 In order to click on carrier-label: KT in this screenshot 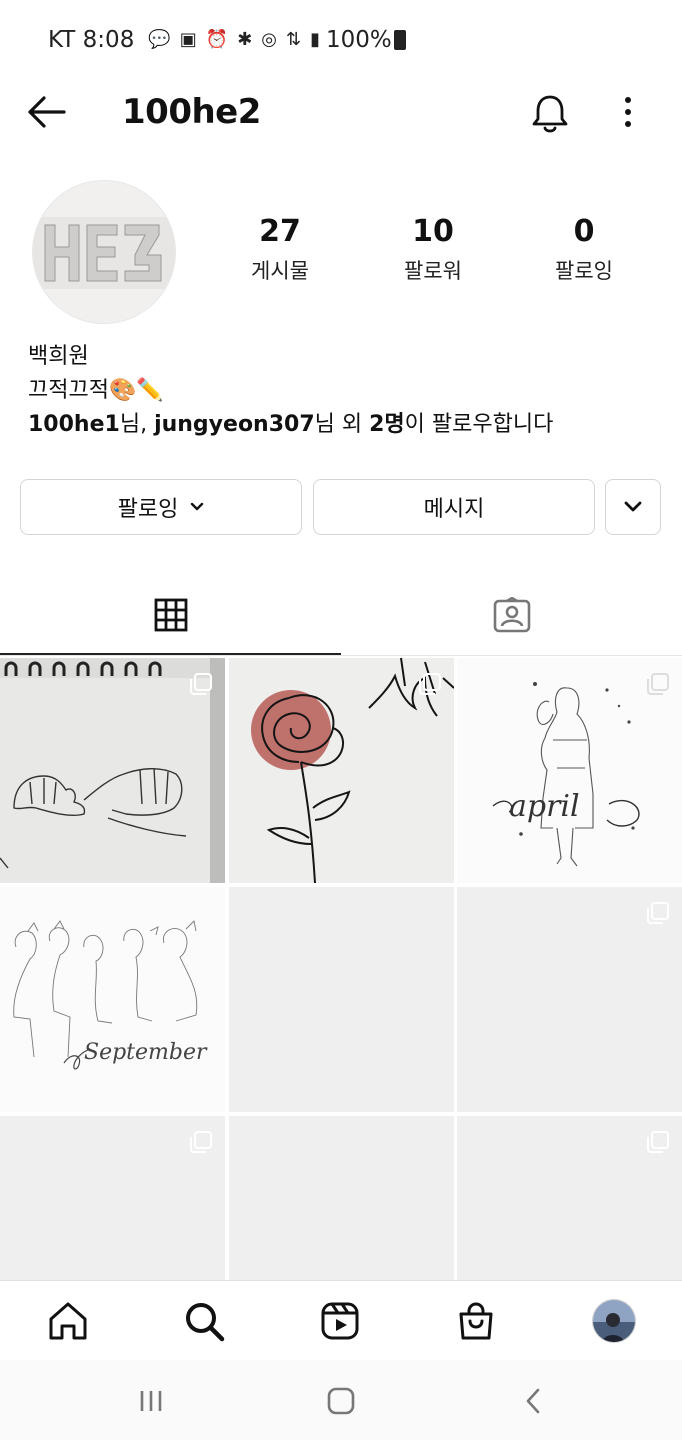, I will do `click(62, 40)`.